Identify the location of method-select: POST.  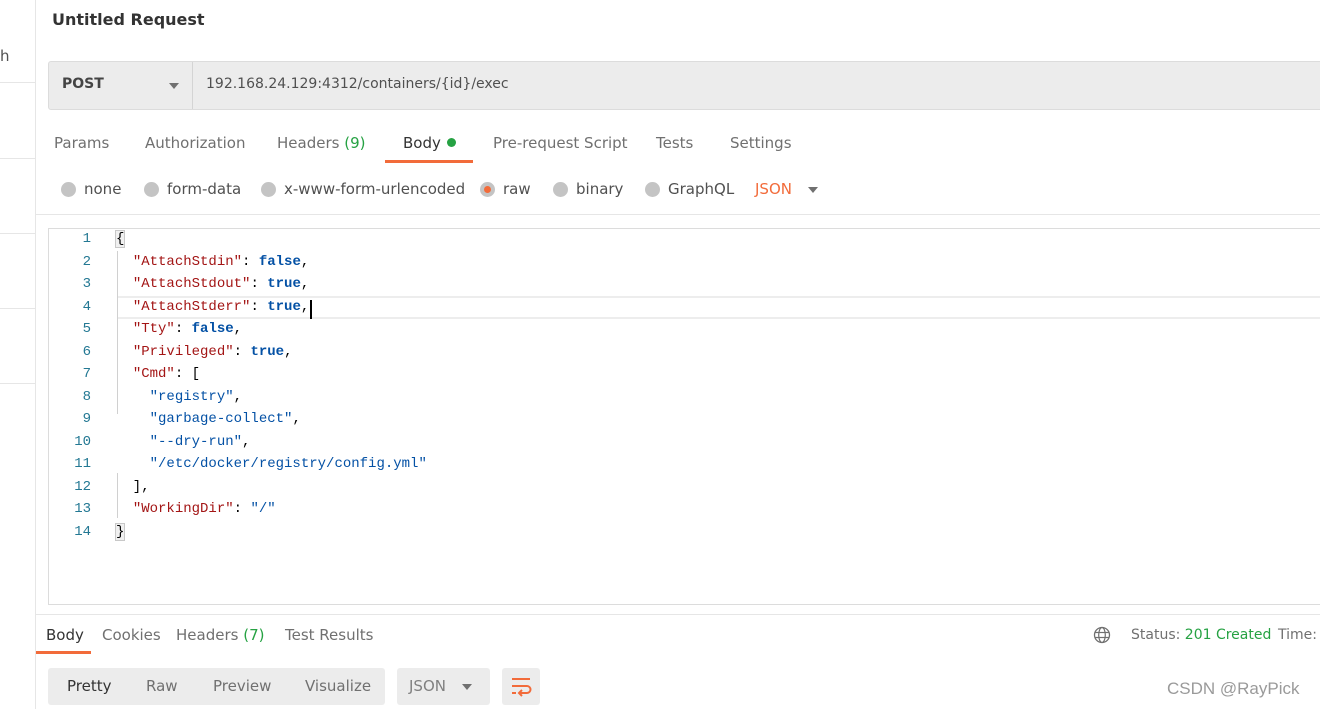
(121, 85).